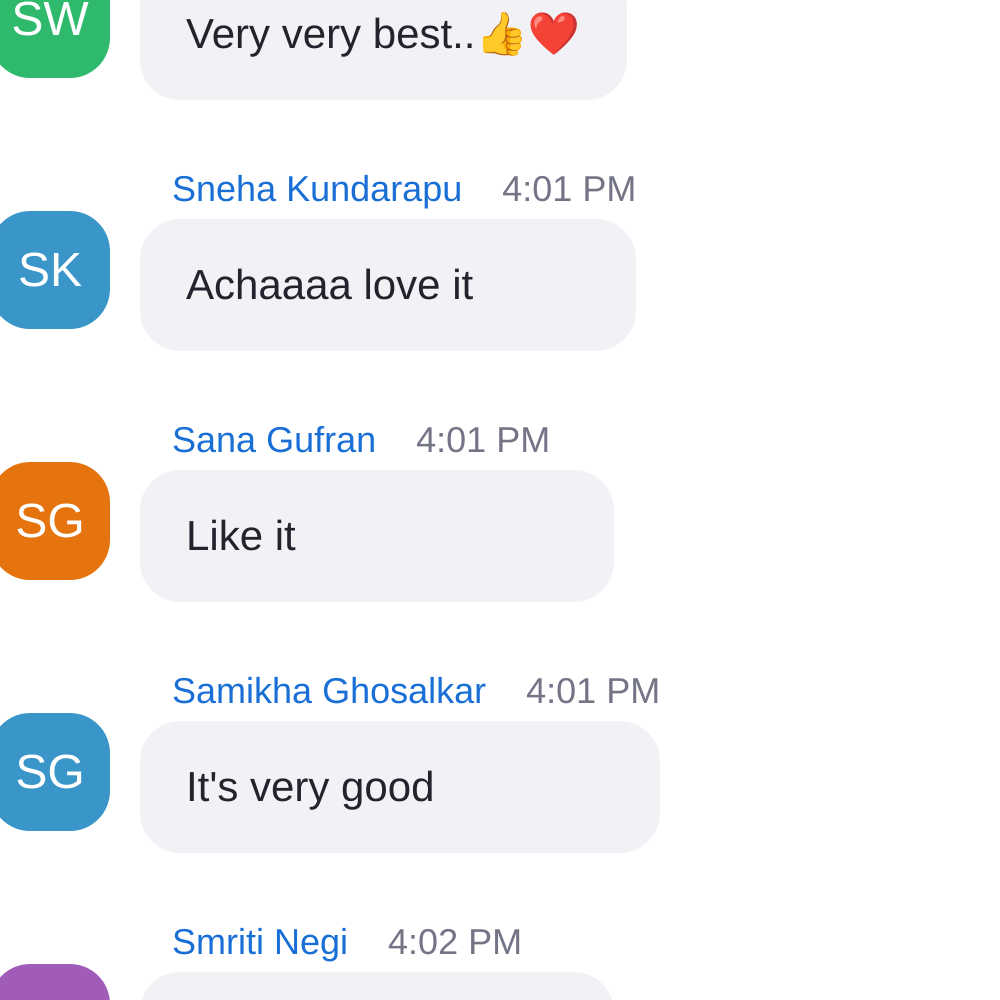  What do you see at coordinates (377, 536) in the screenshot?
I see `message-bubble: Like it` at bounding box center [377, 536].